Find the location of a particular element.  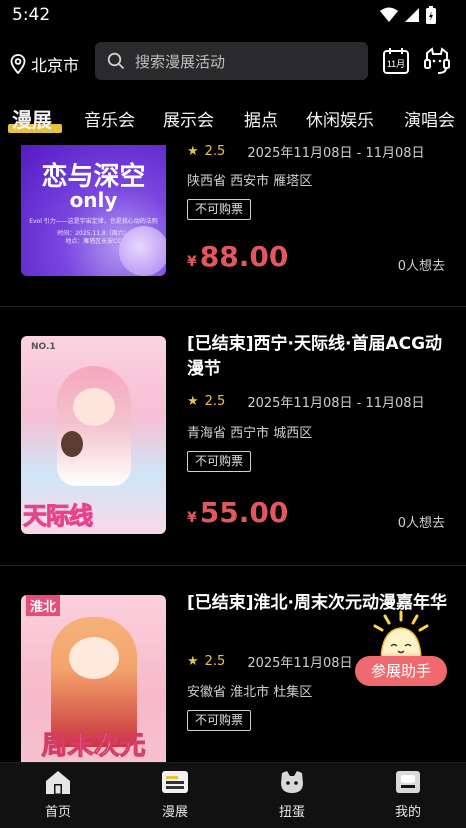

tab-manzhan: 漫展 is located at coordinates (32, 118).